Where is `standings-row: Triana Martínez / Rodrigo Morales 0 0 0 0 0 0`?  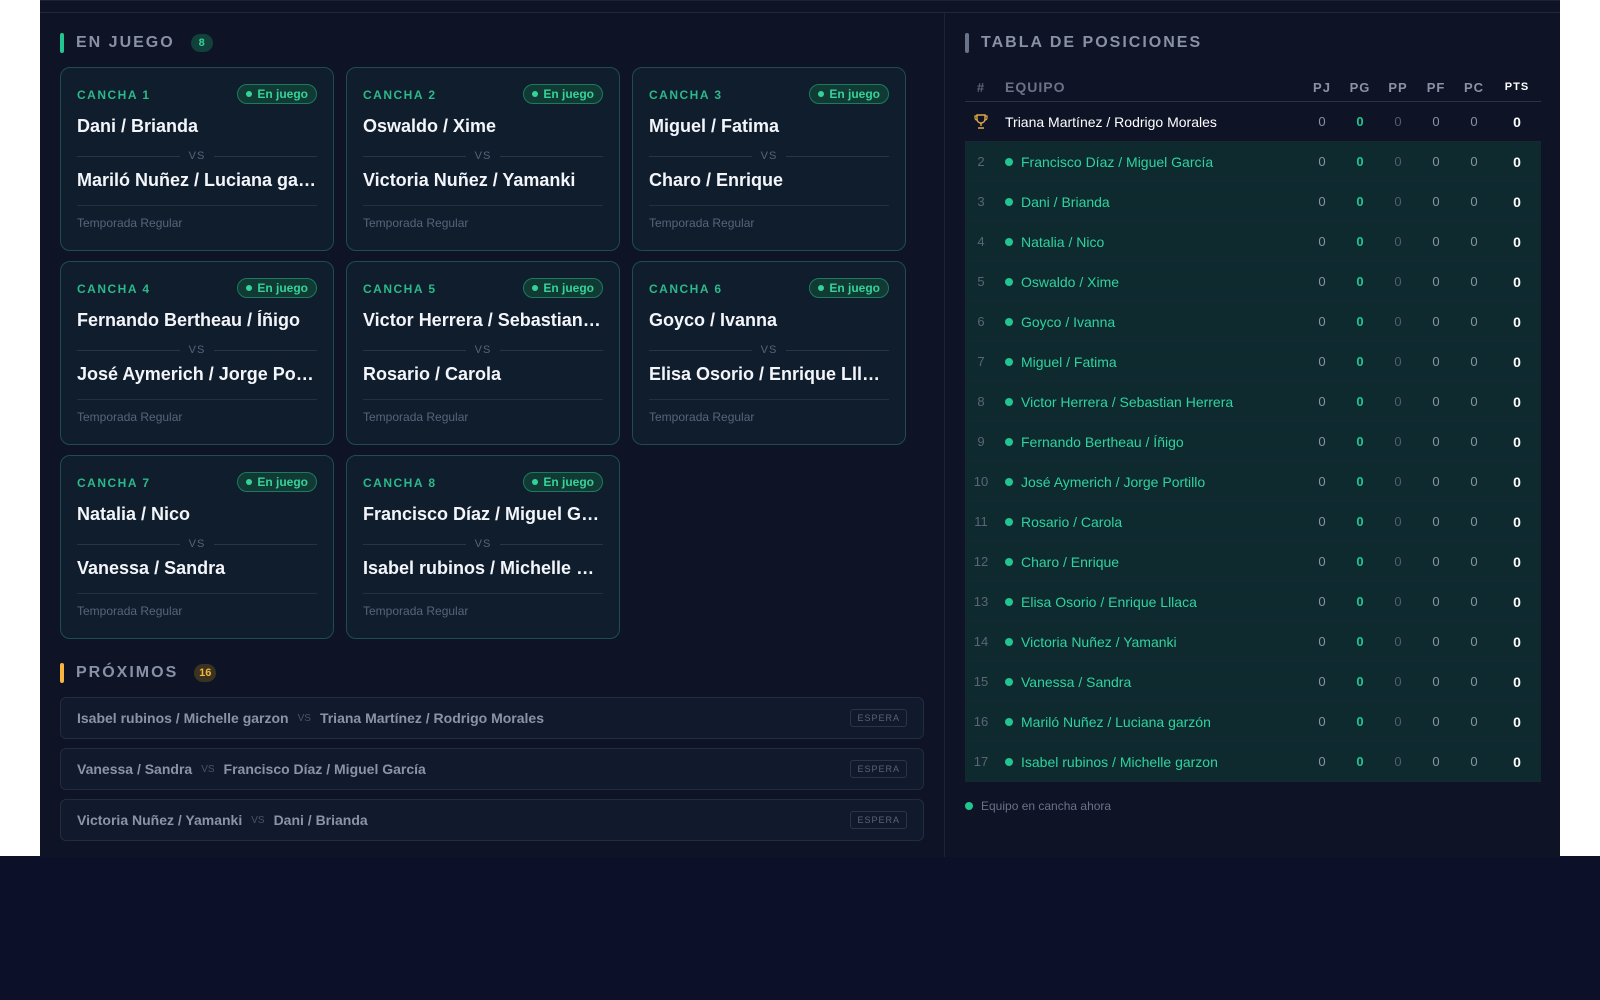
standings-row: Triana Martínez / Rodrigo Morales 0 0 0 0 0 0 is located at coordinates (1253, 122).